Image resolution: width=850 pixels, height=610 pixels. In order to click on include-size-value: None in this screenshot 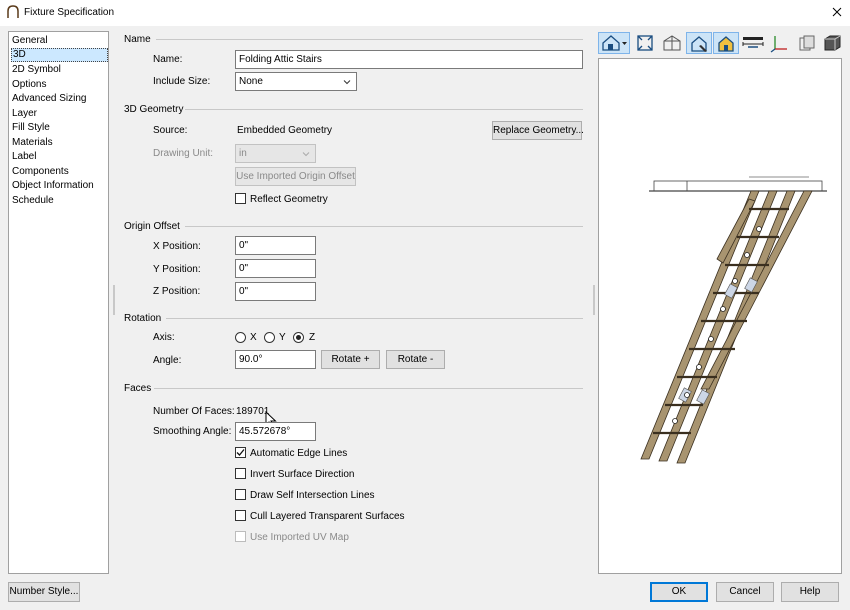, I will do `click(251, 81)`.